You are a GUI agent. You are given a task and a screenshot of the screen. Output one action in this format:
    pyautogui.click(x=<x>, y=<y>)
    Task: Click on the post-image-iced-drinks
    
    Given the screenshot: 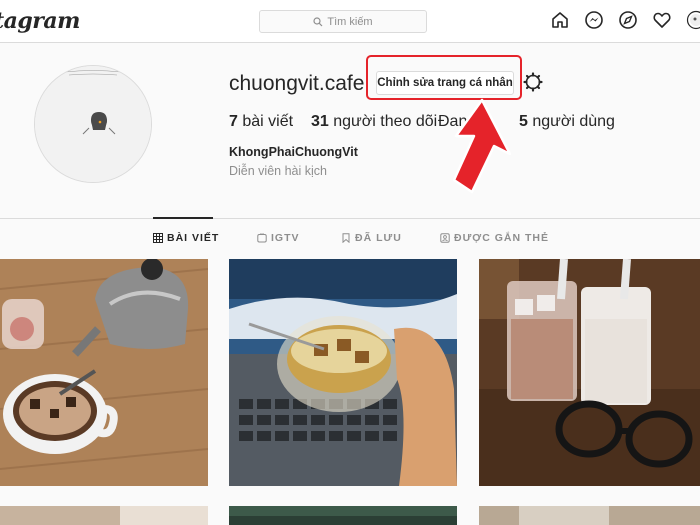 What is the action you would take?
    pyautogui.click(x=589, y=372)
    